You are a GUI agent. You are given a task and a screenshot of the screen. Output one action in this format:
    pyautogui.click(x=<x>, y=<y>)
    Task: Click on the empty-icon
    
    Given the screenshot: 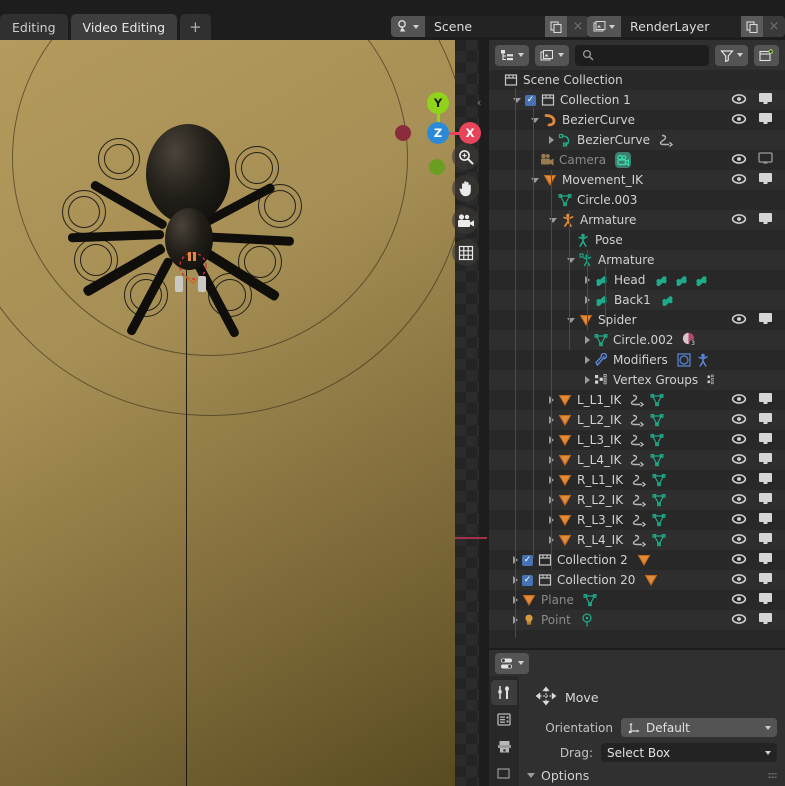 What is the action you would take?
    pyautogui.click(x=565, y=480)
    